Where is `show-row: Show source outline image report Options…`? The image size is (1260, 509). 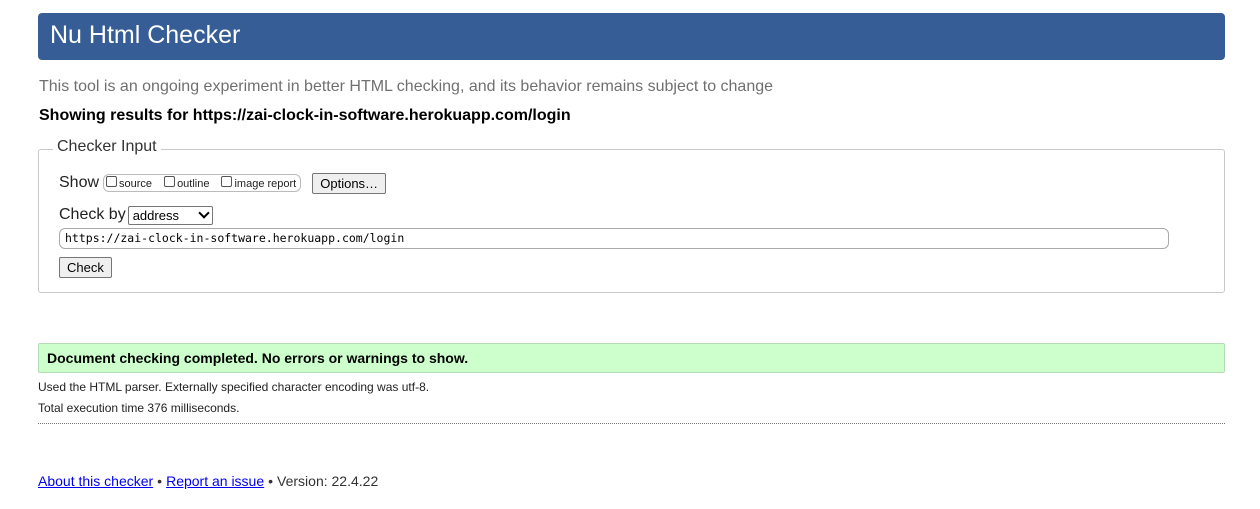 show-row: Show source outline image report Options… is located at coordinates (223, 183).